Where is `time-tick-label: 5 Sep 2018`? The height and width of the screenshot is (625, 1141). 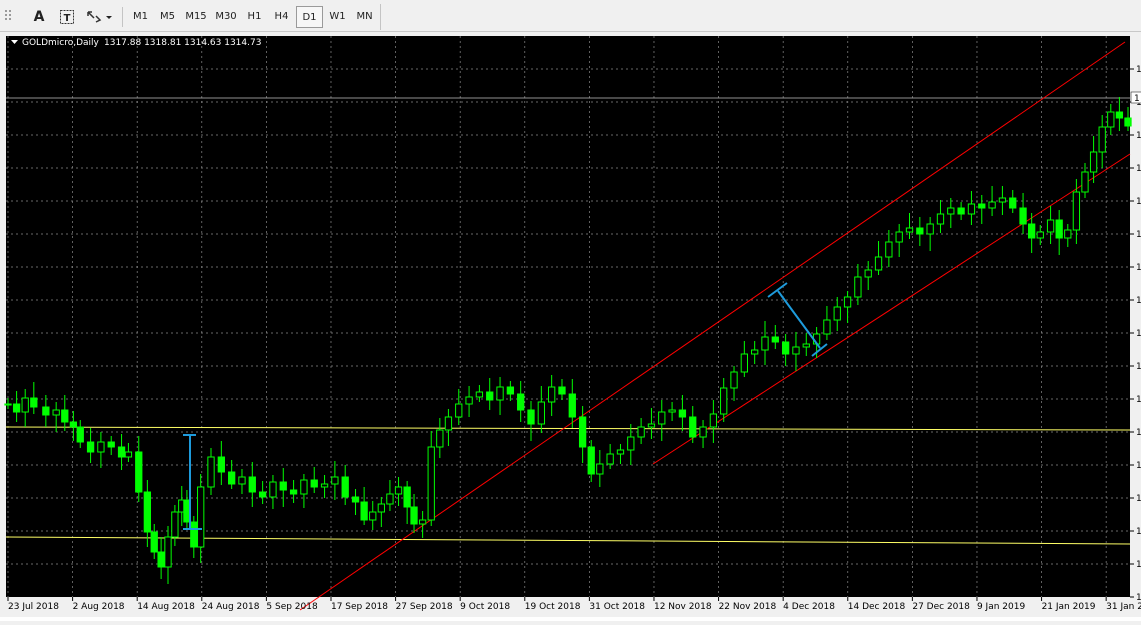
time-tick-label: 5 Sep 2018 is located at coordinates (292, 607).